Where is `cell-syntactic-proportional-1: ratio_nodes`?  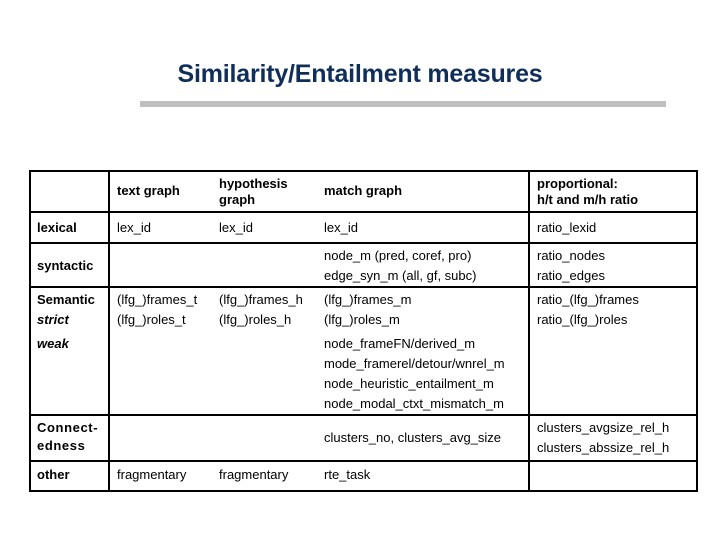 cell-syntactic-proportional-1: ratio_nodes is located at coordinates (571, 255).